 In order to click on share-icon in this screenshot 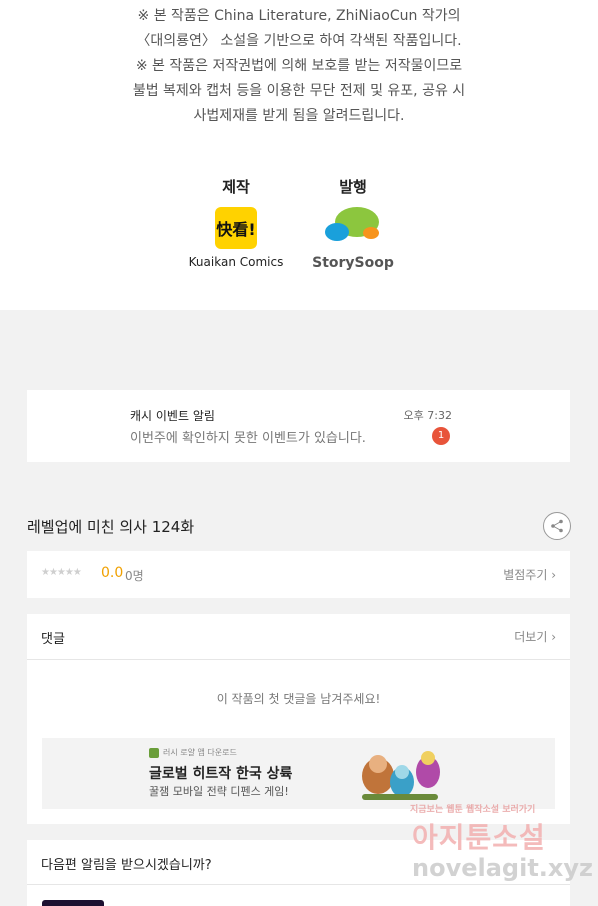, I will do `click(557, 526)`.